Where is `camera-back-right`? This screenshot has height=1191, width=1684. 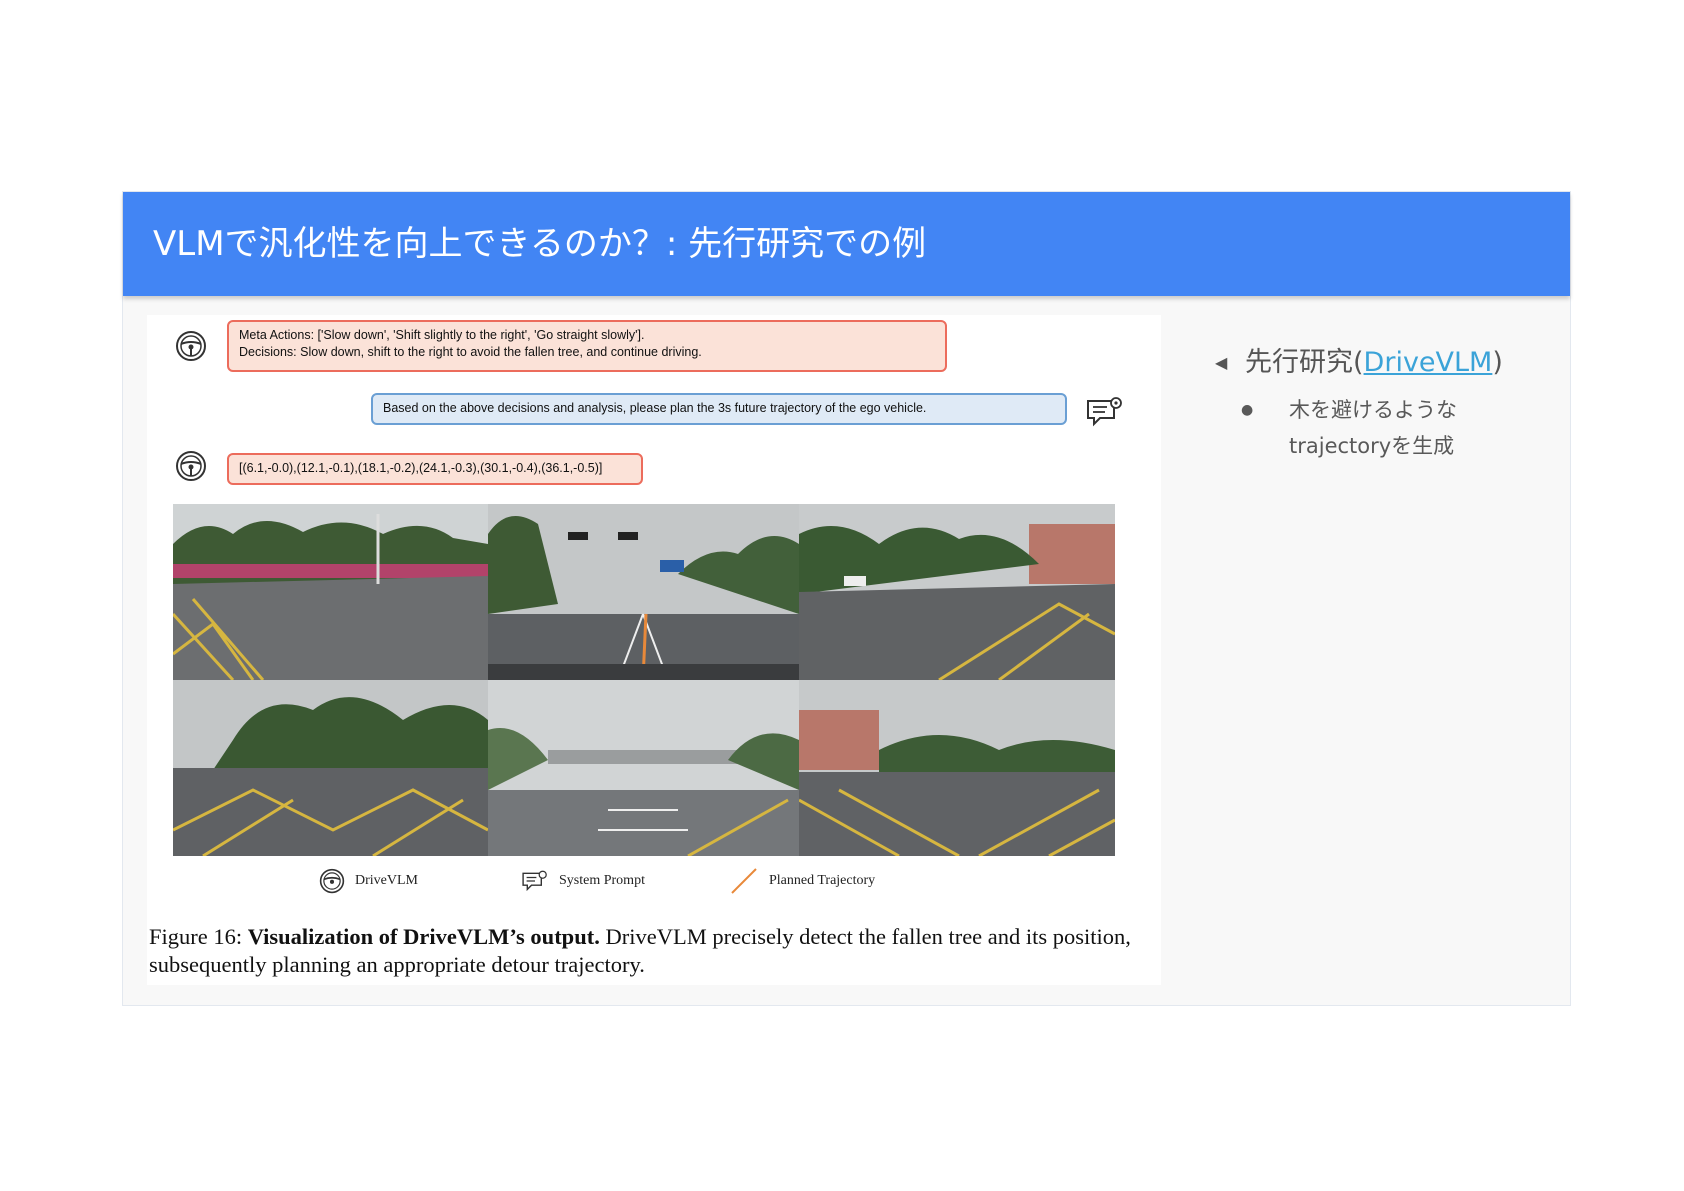
camera-back-right is located at coordinates (957, 768).